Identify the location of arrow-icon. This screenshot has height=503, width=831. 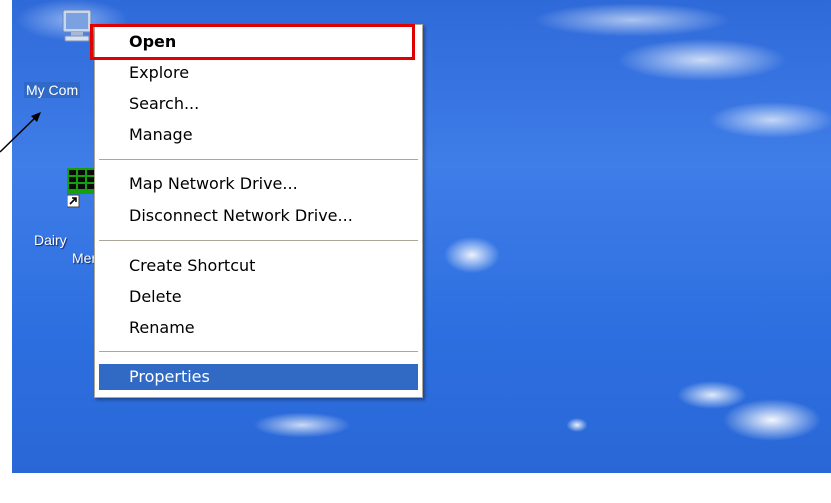
(20, 132).